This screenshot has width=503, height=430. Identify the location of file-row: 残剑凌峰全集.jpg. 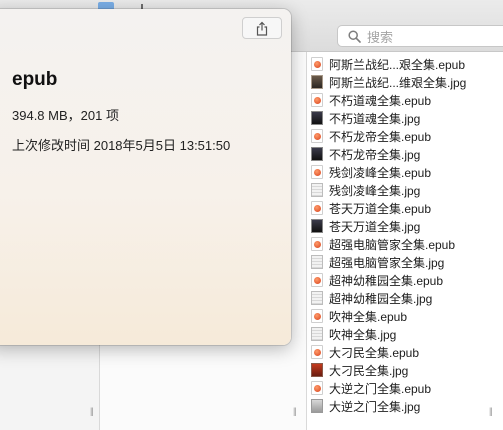
(405, 190).